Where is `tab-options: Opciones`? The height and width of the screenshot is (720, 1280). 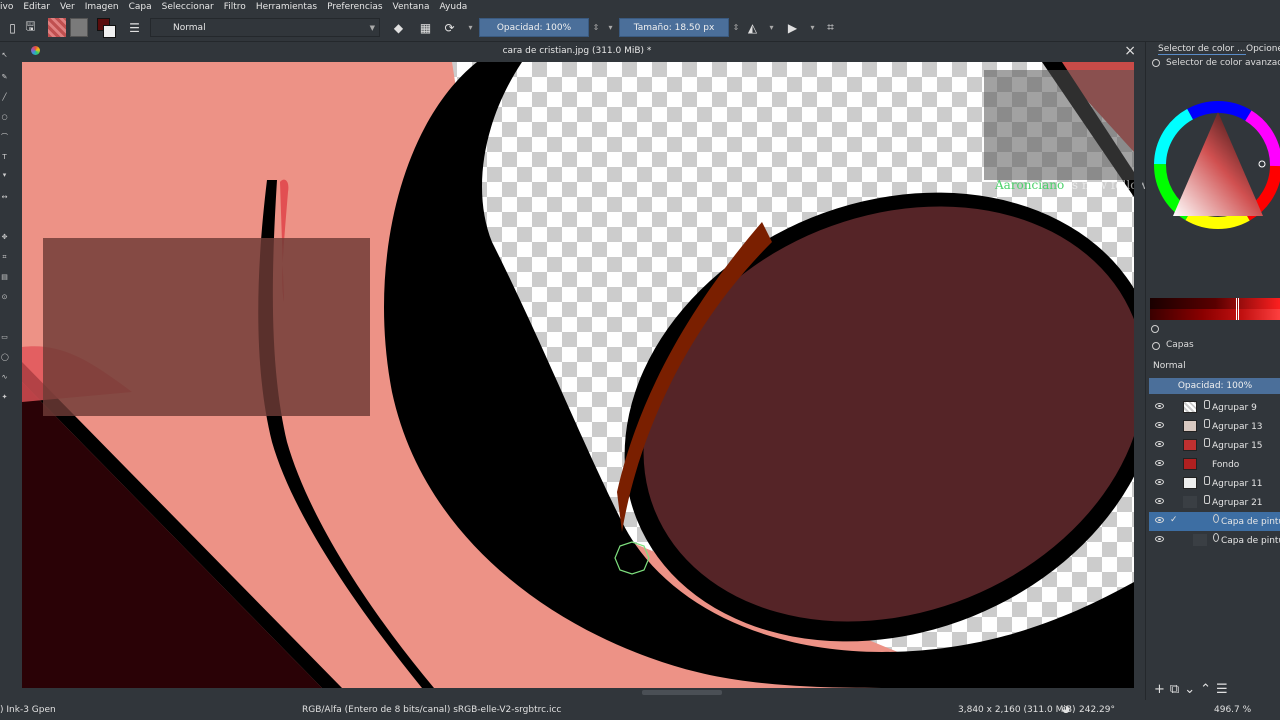 tab-options: Opciones is located at coordinates (1263, 49).